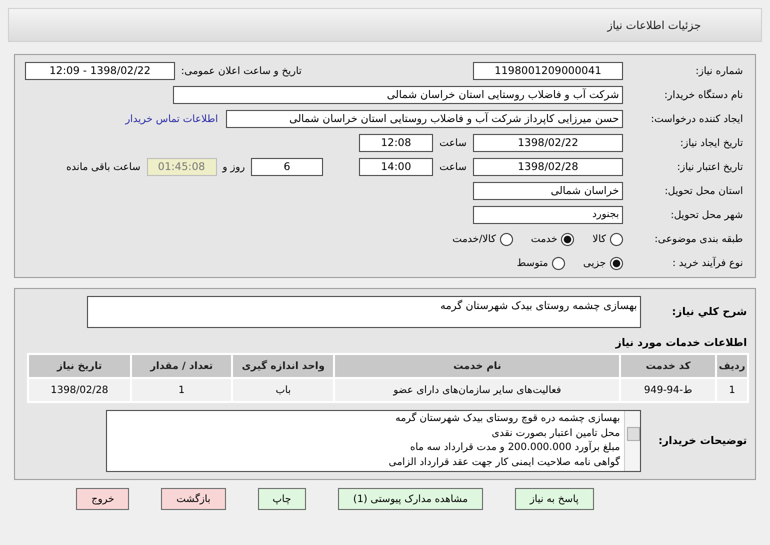  I want to click on notes-field: بهسازی چشمه دره قوچ روستای بیدک شهرستان گرمه محل تامین اعتبار بصورت نقدی مبلغ برآورد 200.000.000 و مدت قرارداد سه ماه گواهی نامه صلاحیت ایمنی کار جهت عقد قرارداد الزامی, so click(373, 441).